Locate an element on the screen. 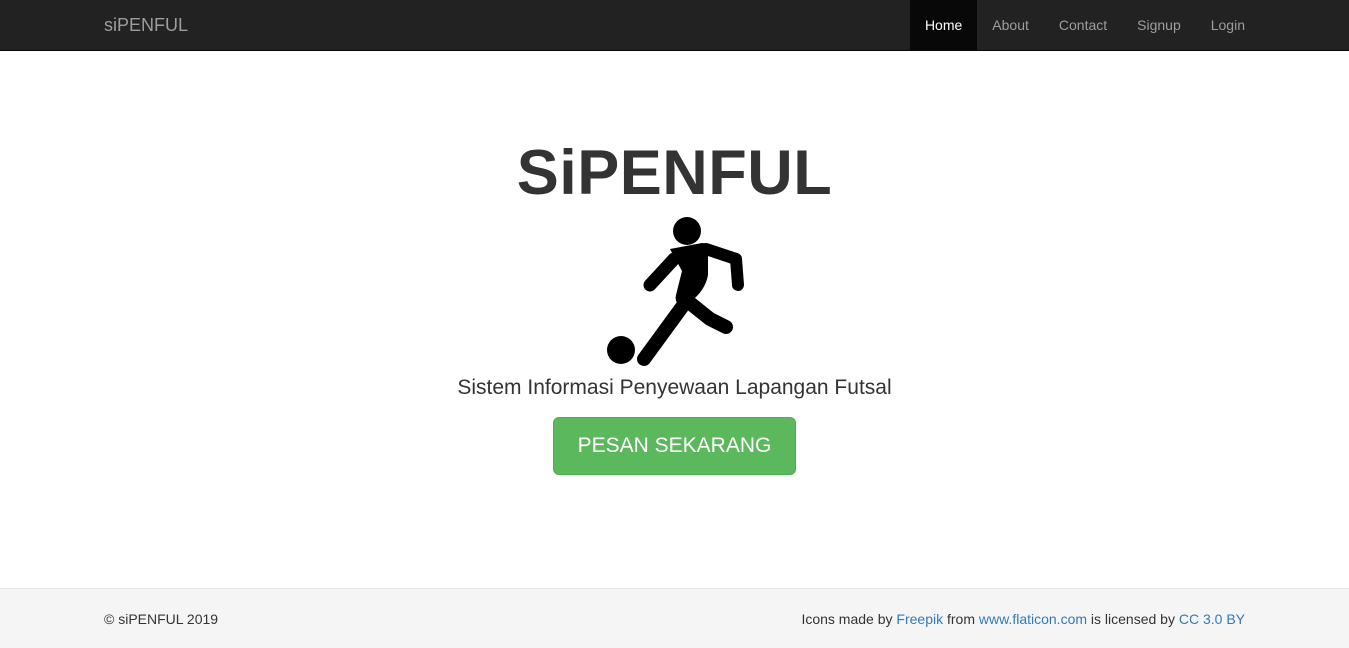 The height and width of the screenshot is (648, 1349). navbar: siPENFUL Home About Contact Signup Login is located at coordinates (674, 25).